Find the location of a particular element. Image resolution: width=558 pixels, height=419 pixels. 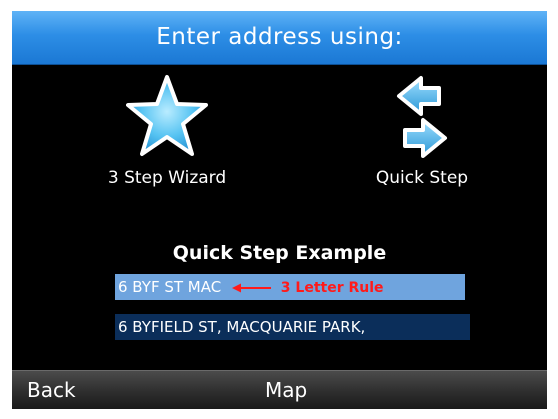

option-label-wizard: 3 Step Wizard is located at coordinates (167, 178).